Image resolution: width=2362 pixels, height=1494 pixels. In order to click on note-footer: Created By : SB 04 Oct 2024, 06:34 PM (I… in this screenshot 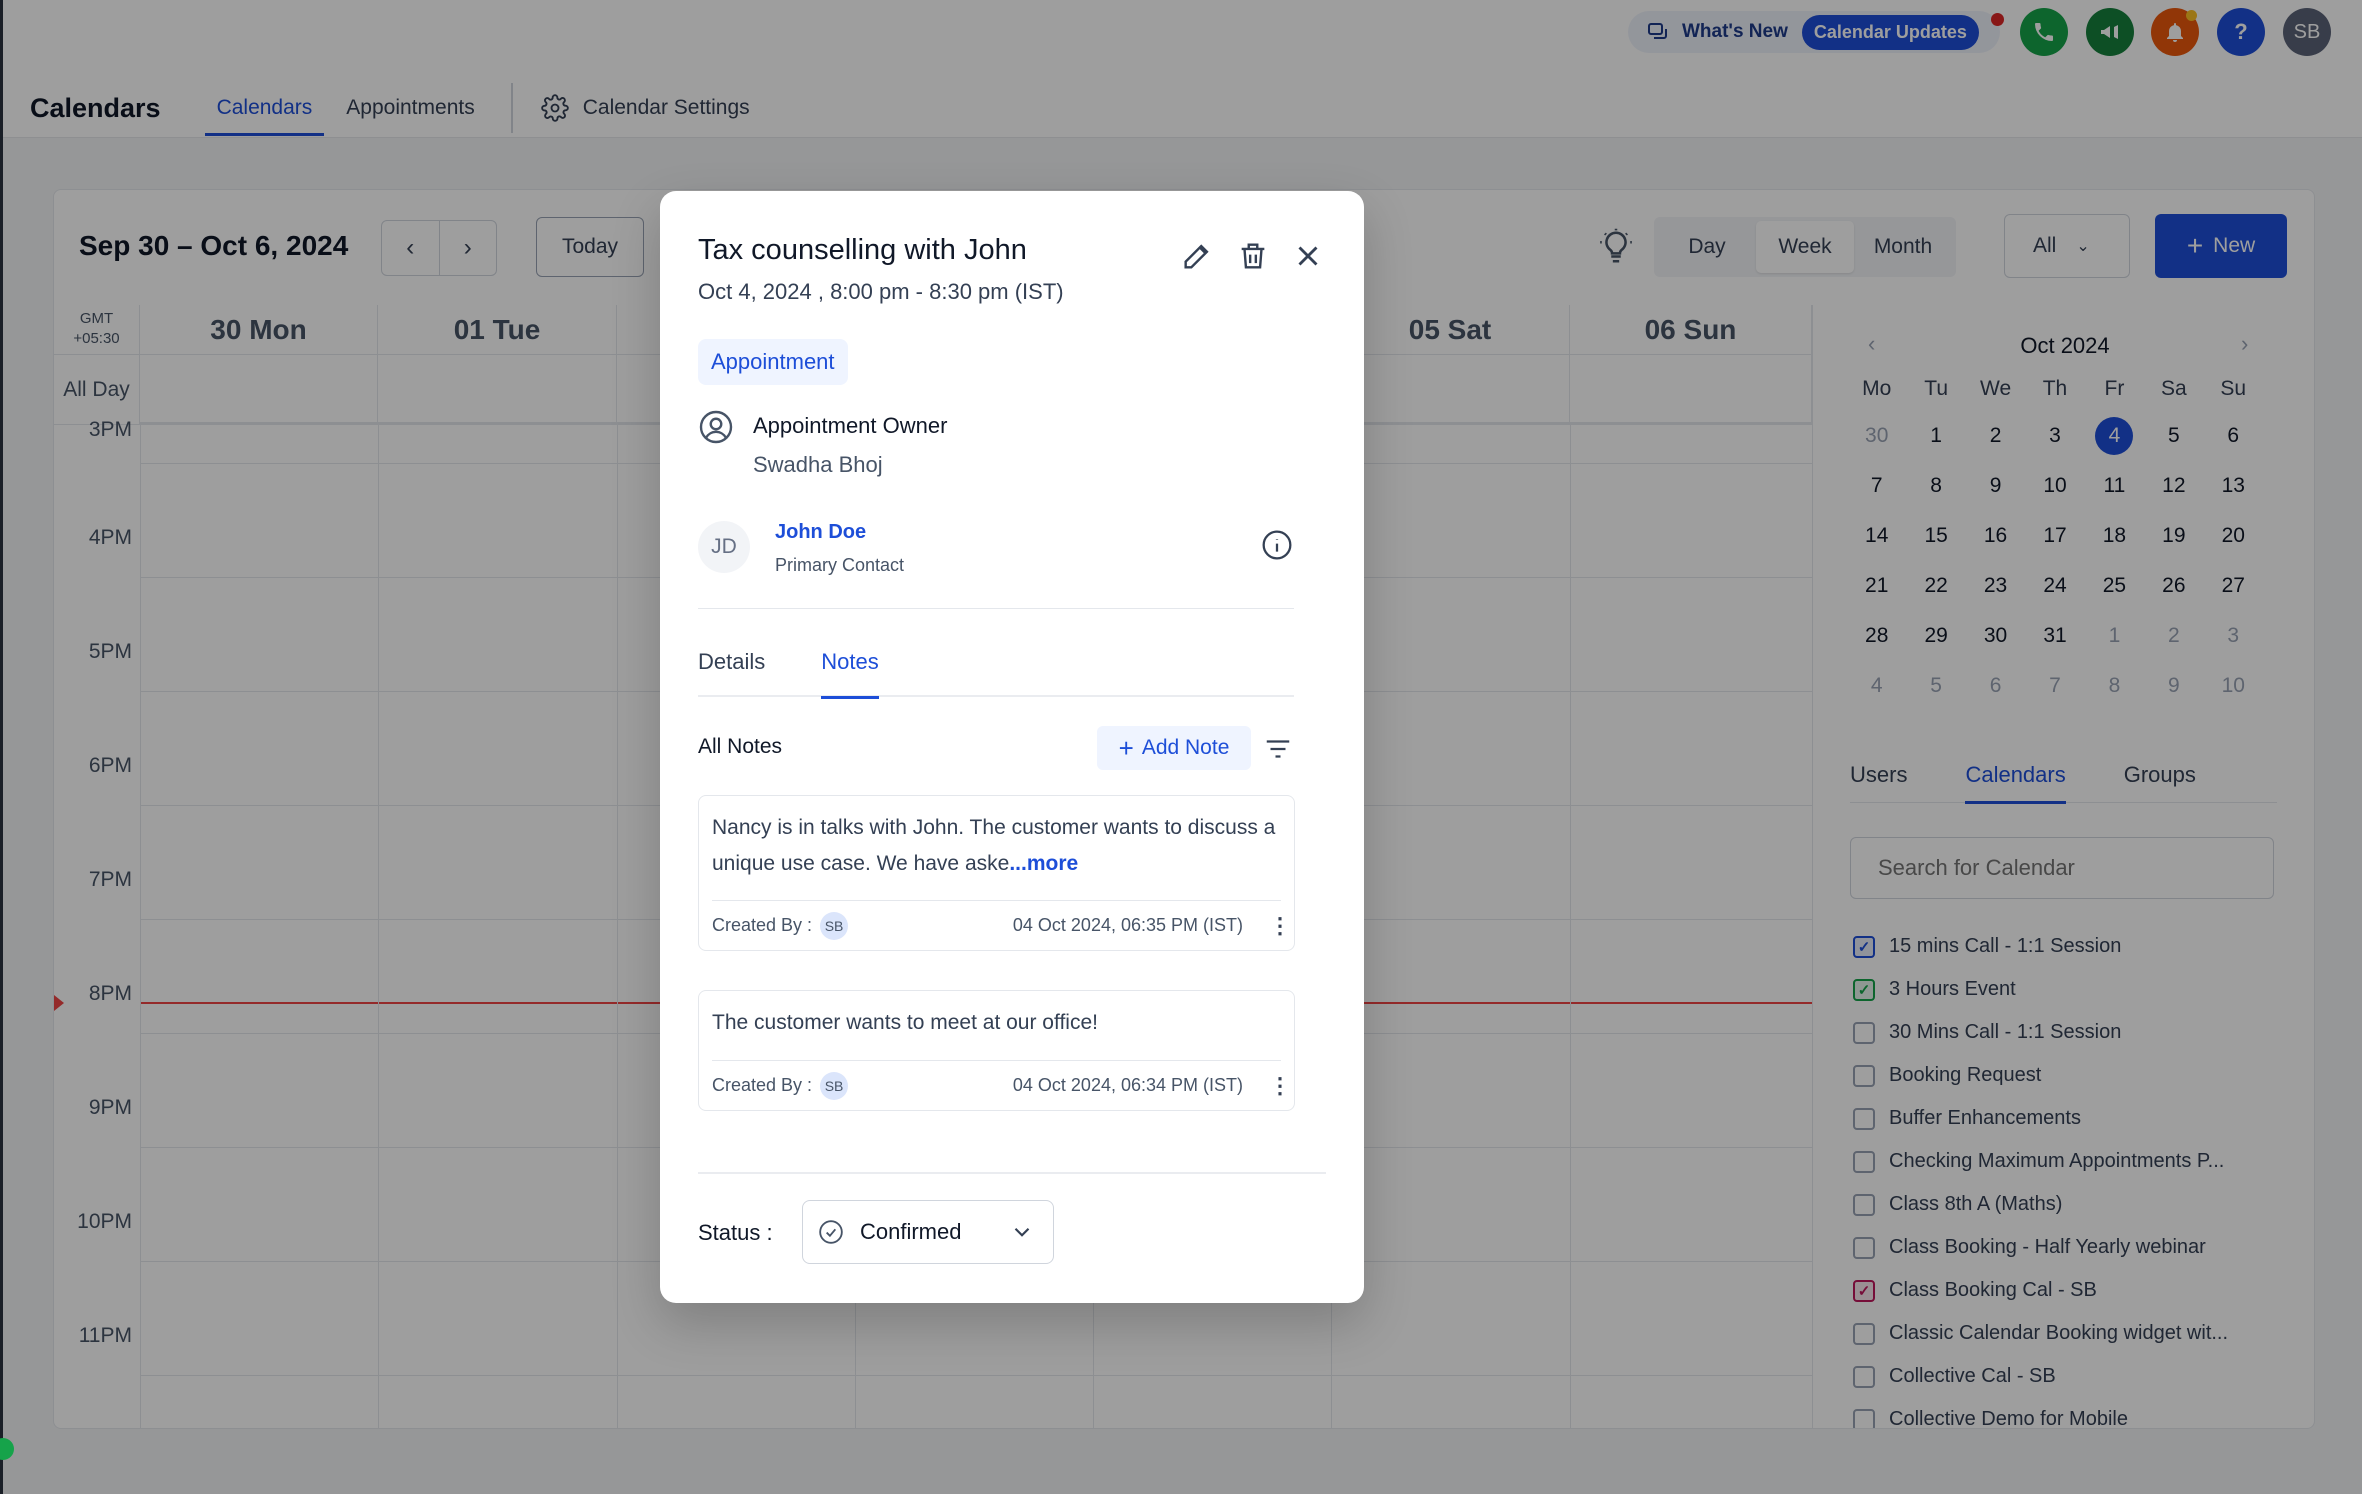, I will do `click(1001, 1085)`.